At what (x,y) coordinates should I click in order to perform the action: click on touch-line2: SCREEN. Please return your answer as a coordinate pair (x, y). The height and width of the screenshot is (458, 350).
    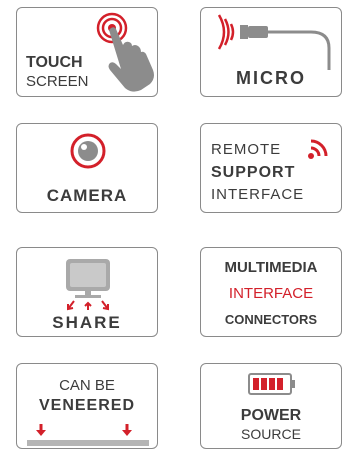
    Looking at the image, I should click on (57, 81).